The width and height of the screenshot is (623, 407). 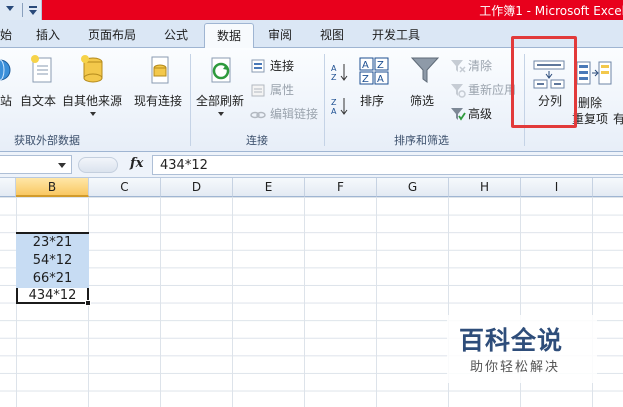 What do you see at coordinates (92, 69) in the screenshot?
I see `database-icon` at bounding box center [92, 69].